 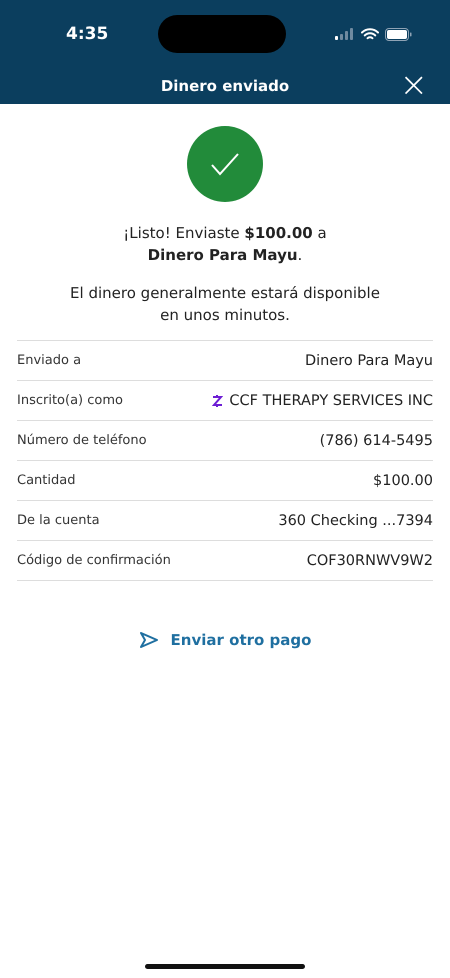 I want to click on detail-label: De la cuenta, so click(x=58, y=520).